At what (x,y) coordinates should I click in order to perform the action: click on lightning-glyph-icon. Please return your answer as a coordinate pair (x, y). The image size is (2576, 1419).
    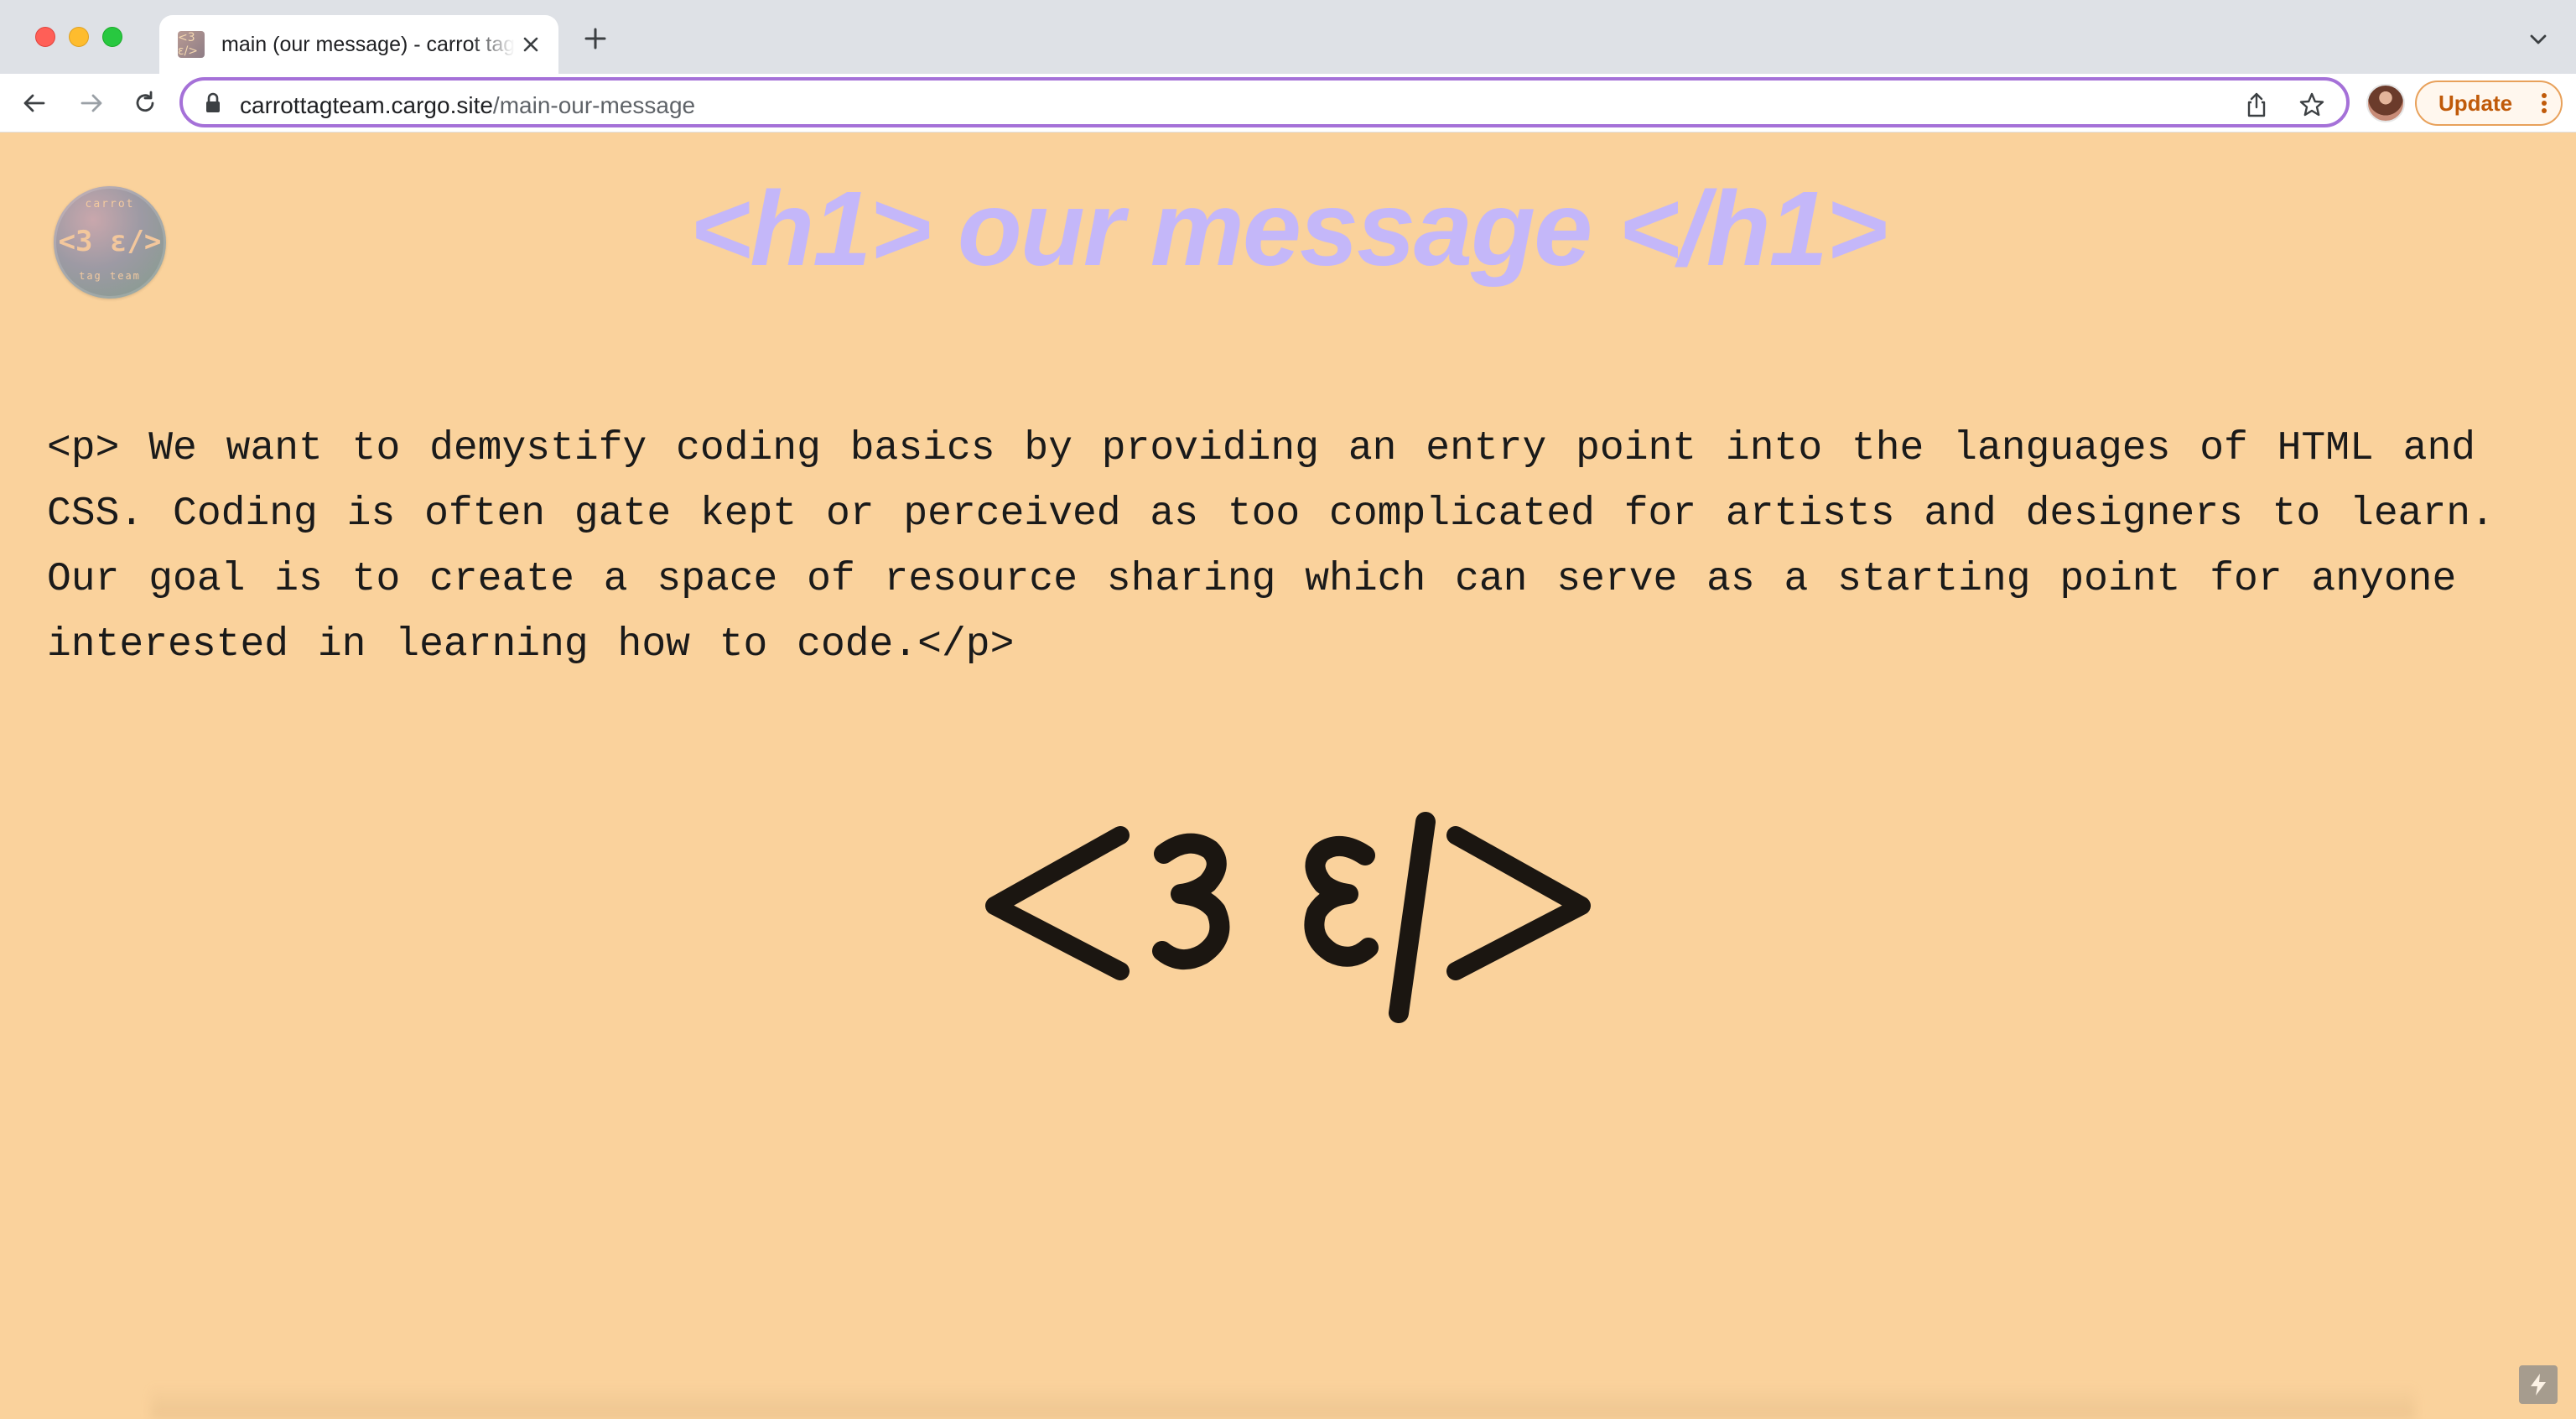
    Looking at the image, I should click on (2538, 1385).